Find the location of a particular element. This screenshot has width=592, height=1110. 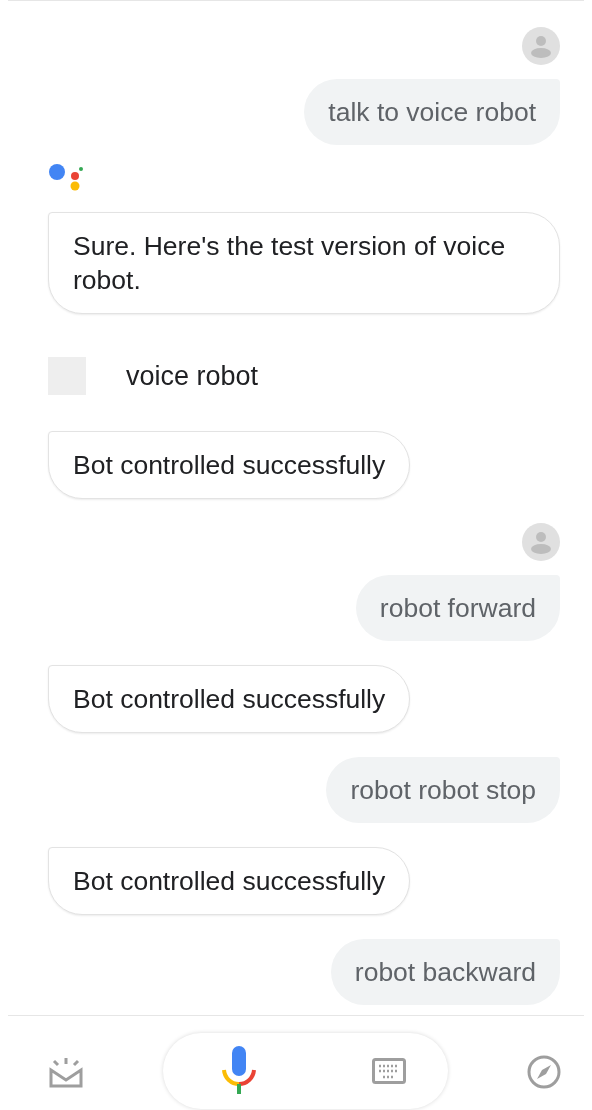

user-message: talk to voice robot is located at coordinates (432, 112).